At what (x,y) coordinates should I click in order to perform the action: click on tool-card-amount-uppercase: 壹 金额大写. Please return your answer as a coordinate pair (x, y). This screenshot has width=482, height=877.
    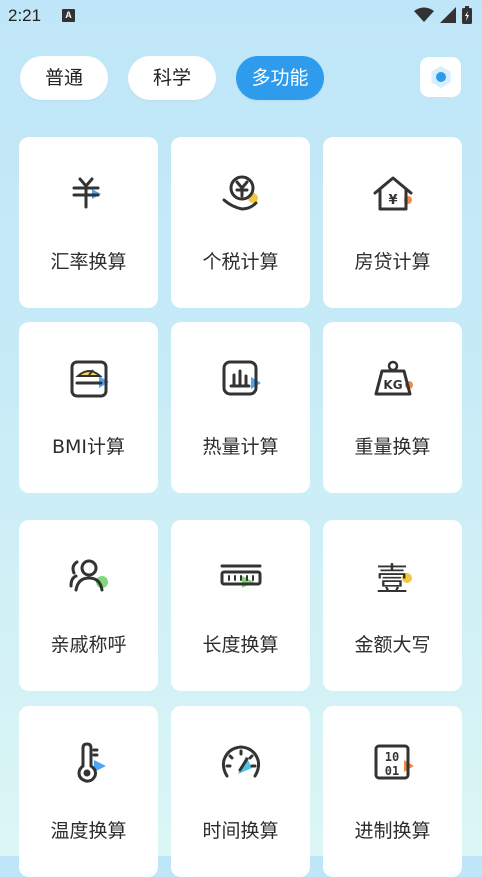
    Looking at the image, I should click on (392, 605).